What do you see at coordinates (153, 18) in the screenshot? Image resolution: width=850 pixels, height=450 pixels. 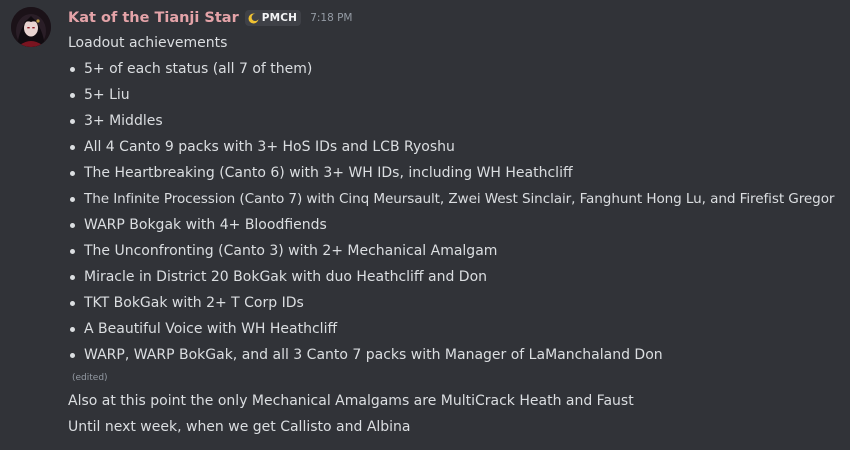 I see `username: Kat of the Tianji Star` at bounding box center [153, 18].